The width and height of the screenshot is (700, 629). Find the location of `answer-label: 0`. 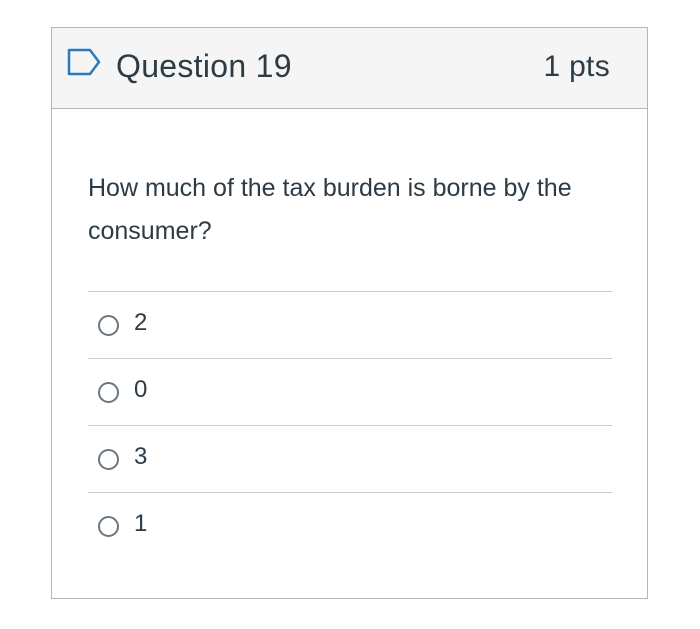

answer-label: 0 is located at coordinates (140, 390).